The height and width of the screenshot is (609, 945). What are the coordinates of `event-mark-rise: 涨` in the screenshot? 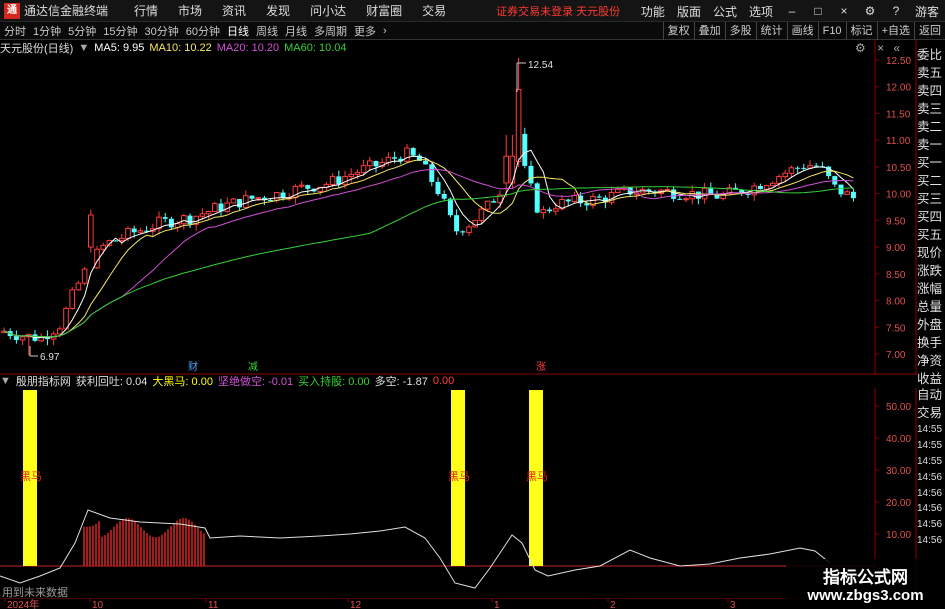 It's located at (541, 367).